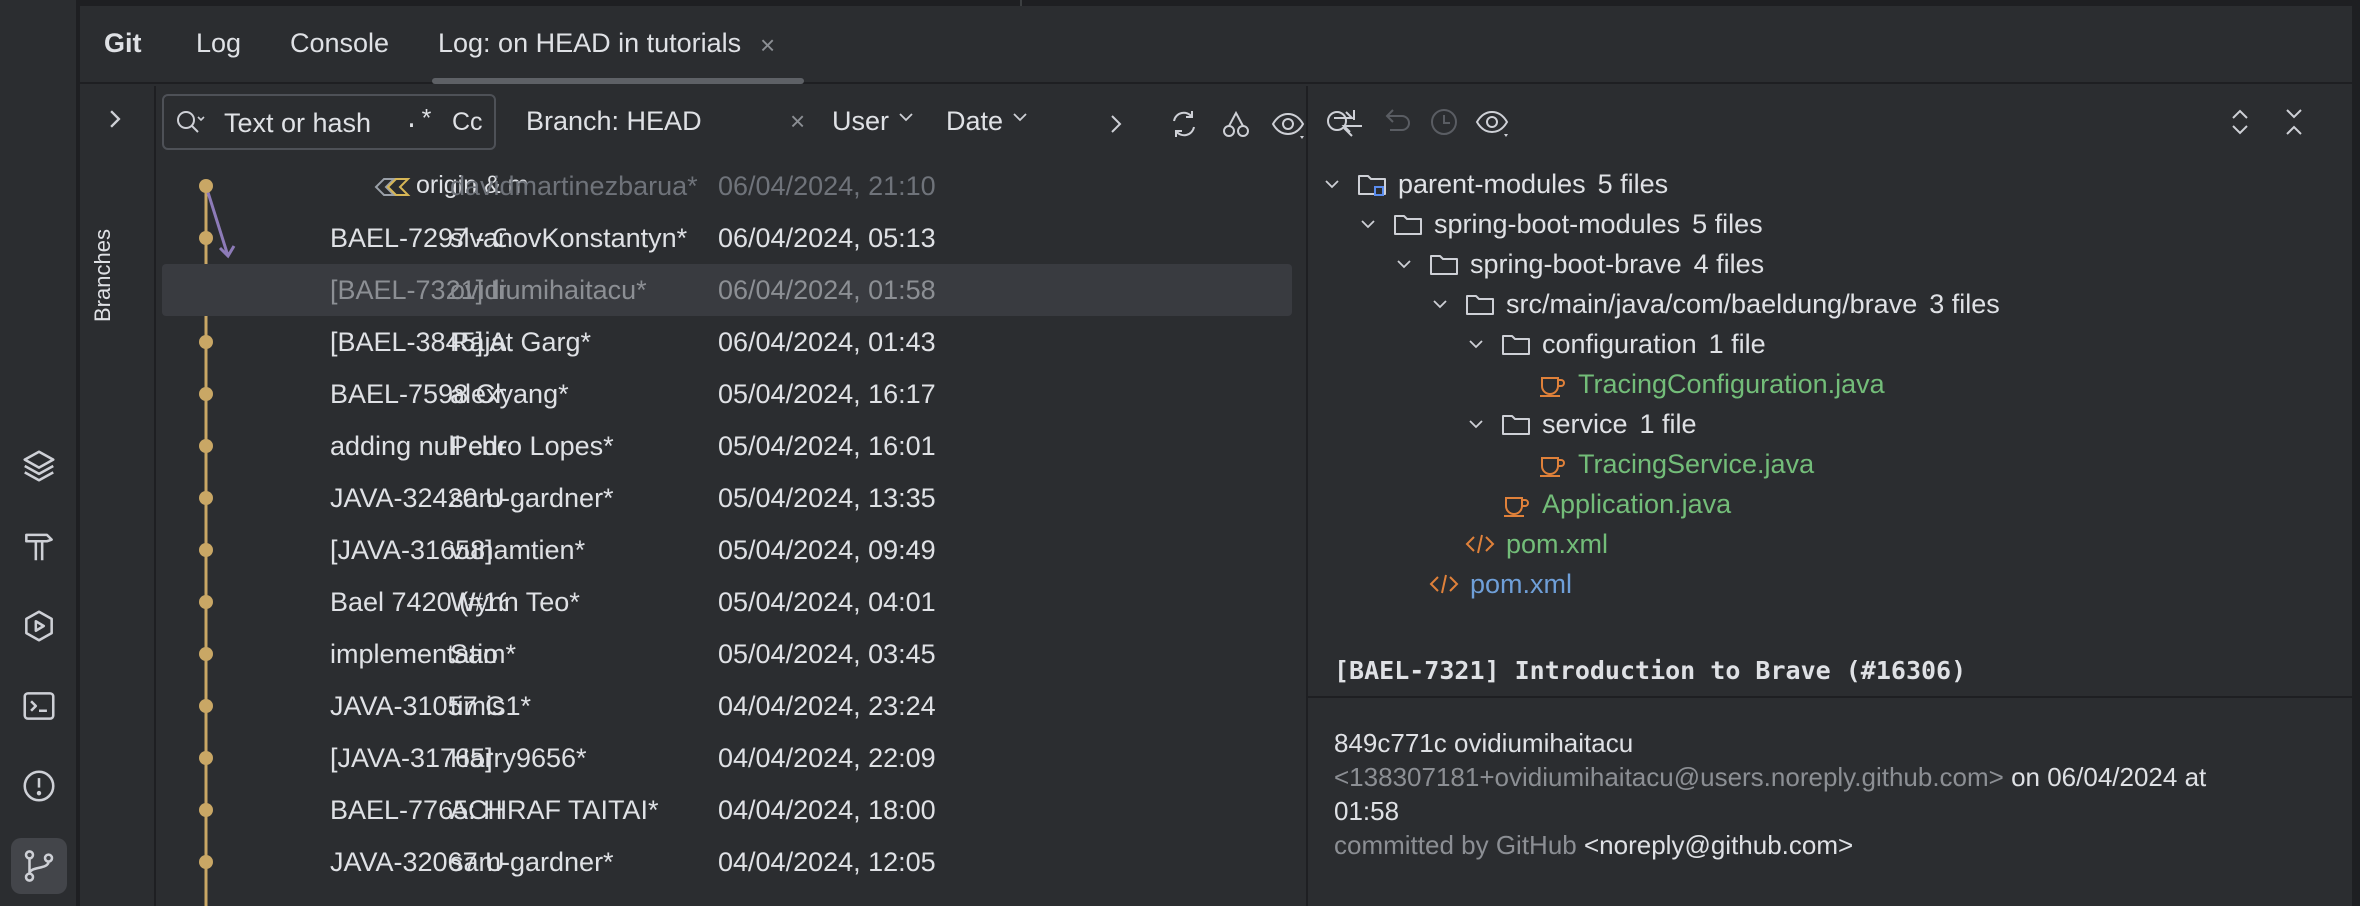 This screenshot has width=2360, height=906. Describe the element at coordinates (1581, 424) in the screenshot. I see `tree-node: service 1 file` at that location.